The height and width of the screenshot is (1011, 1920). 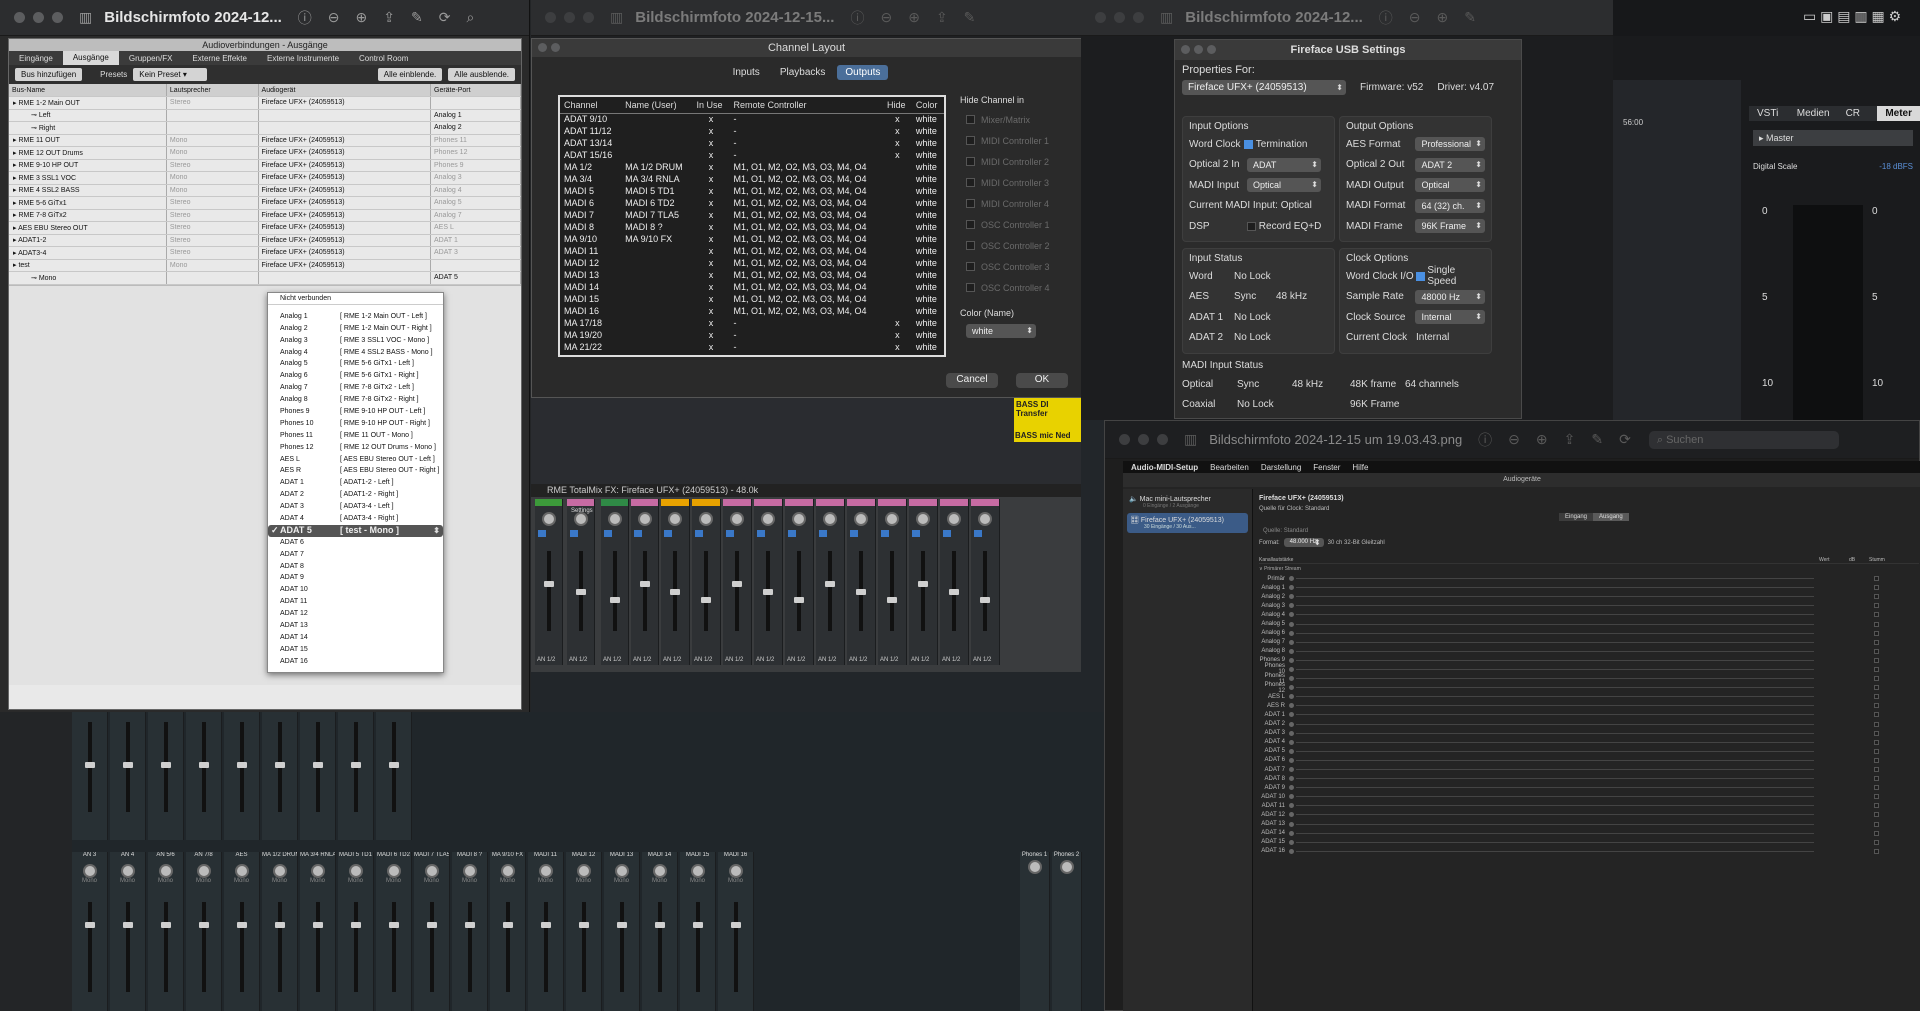 What do you see at coordinates (355, 376) in the screenshot?
I see `port-option: Analog 6 [ RME 5-6 GiTx1 - Right ]` at bounding box center [355, 376].